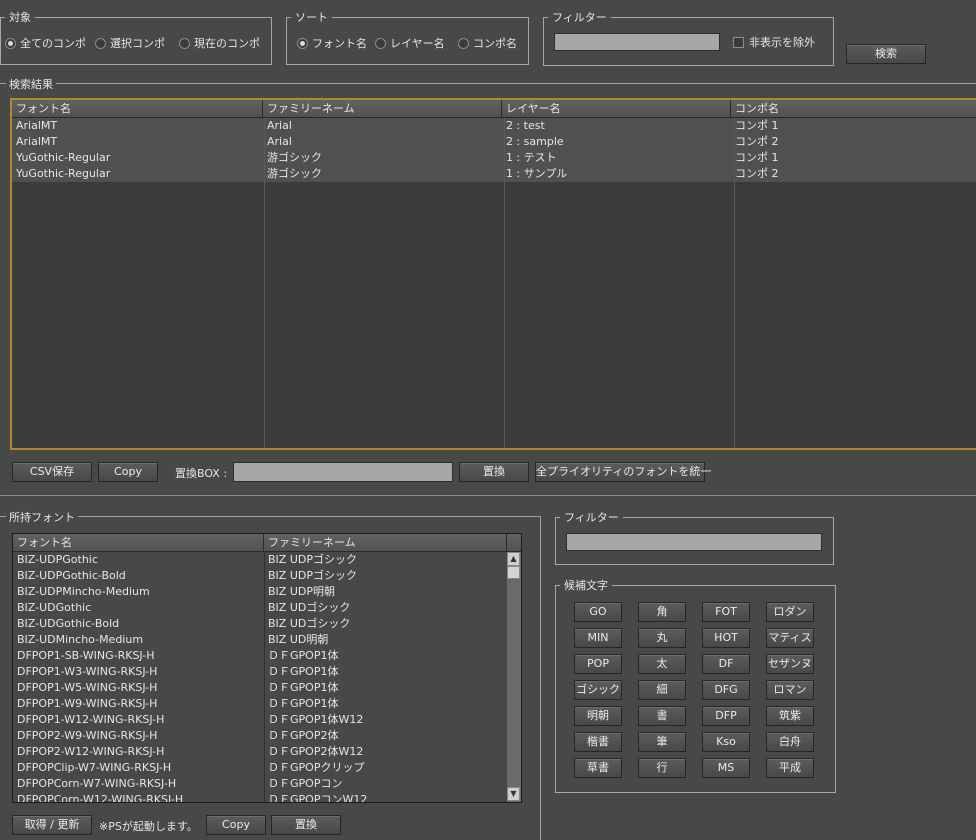  What do you see at coordinates (637, 42) in the screenshot?
I see `filter-input-top` at bounding box center [637, 42].